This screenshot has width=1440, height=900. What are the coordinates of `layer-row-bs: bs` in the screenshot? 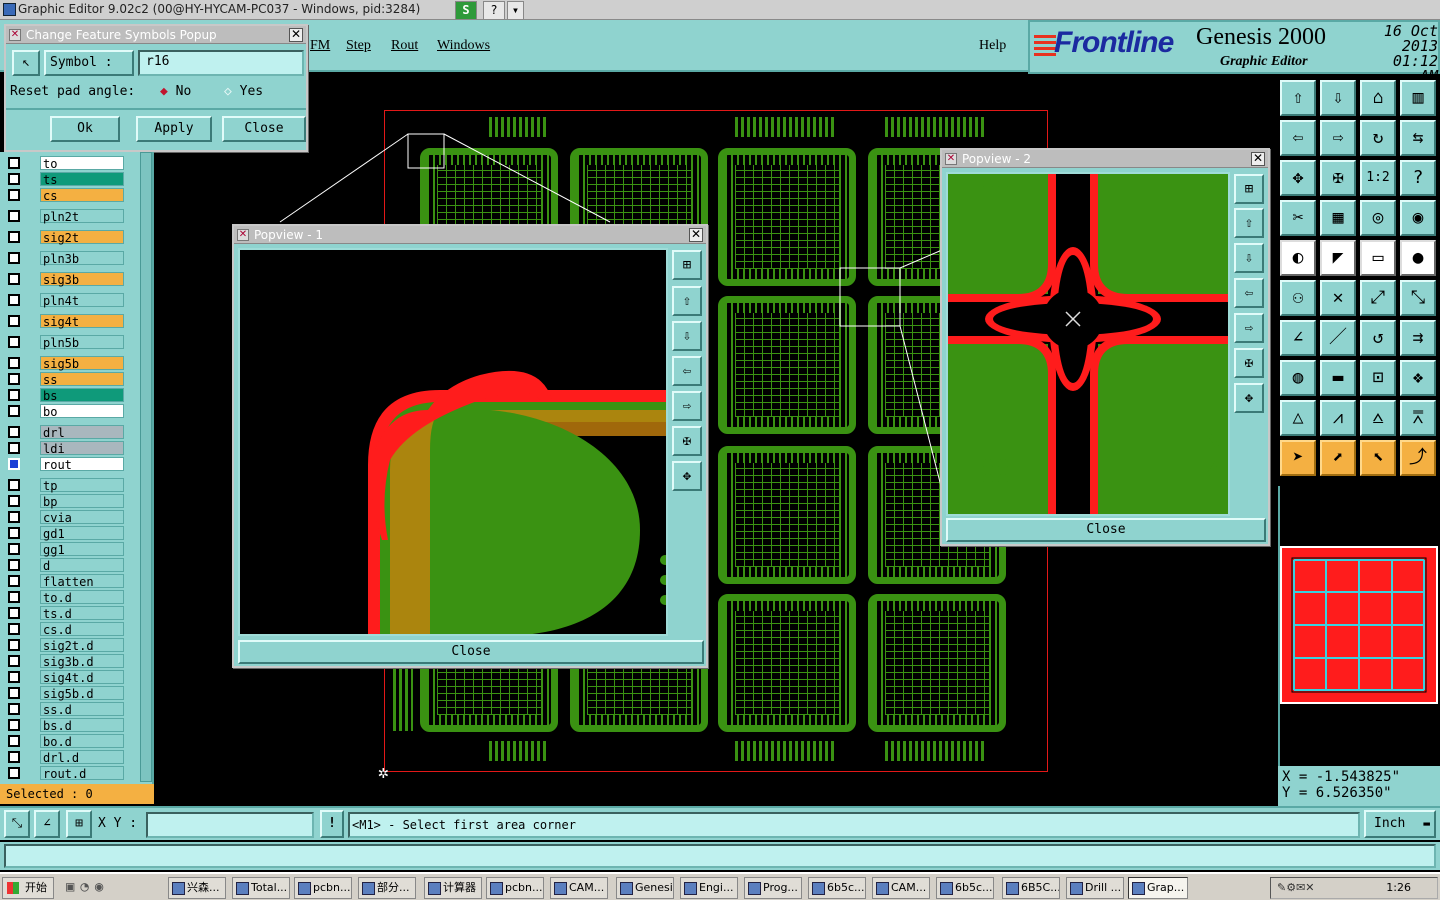 It's located at (65, 395).